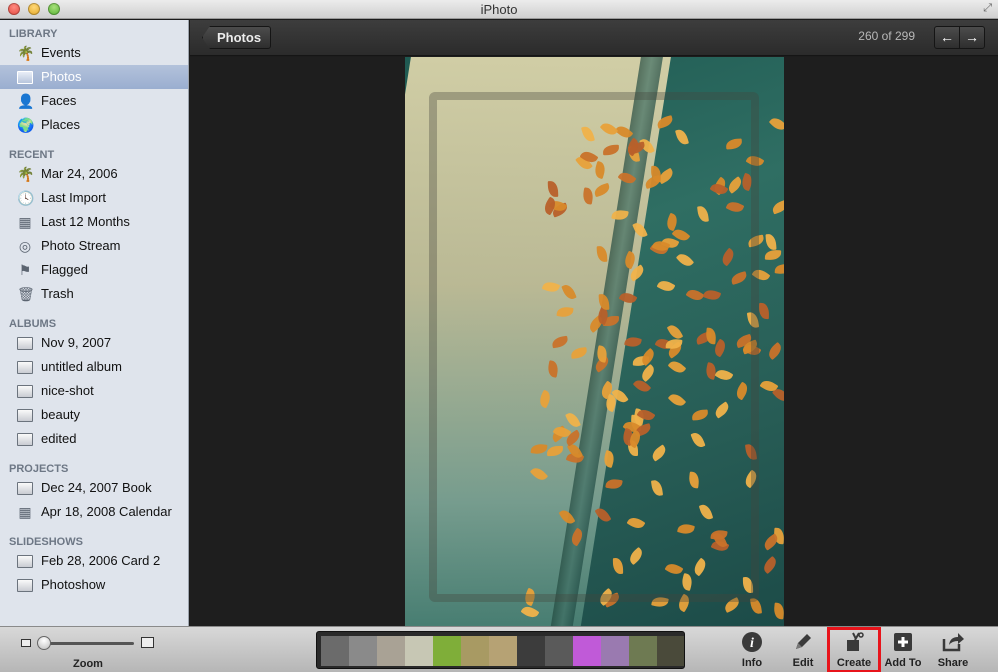  I want to click on edit-button: Edit, so click(803, 651).